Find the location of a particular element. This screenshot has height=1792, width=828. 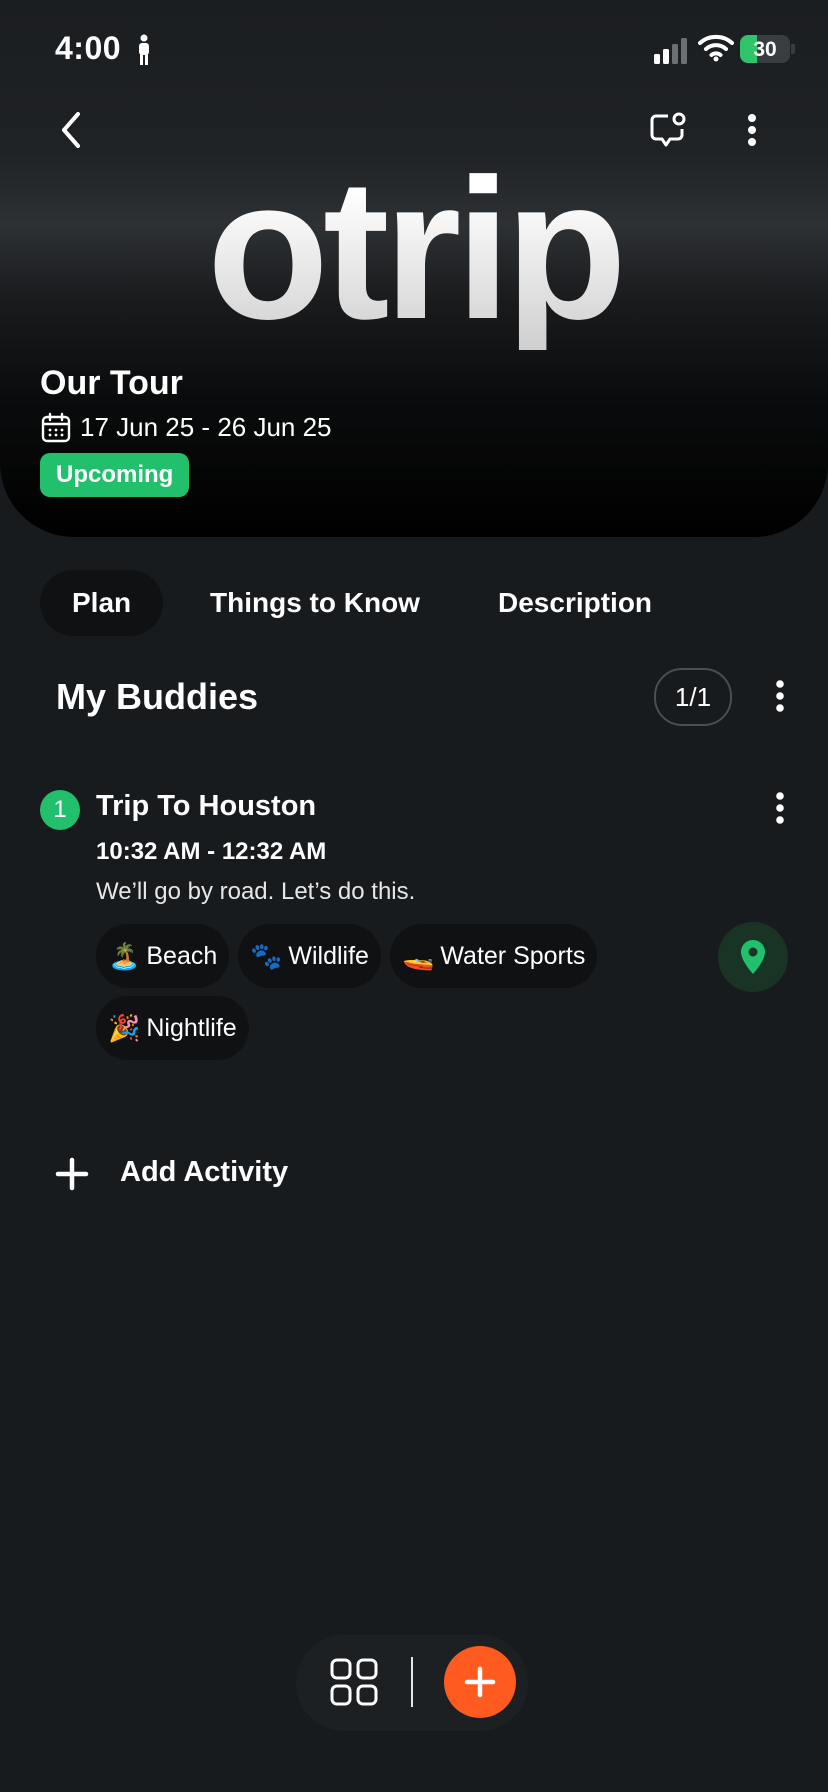

wifi-icon is located at coordinates (716, 48).